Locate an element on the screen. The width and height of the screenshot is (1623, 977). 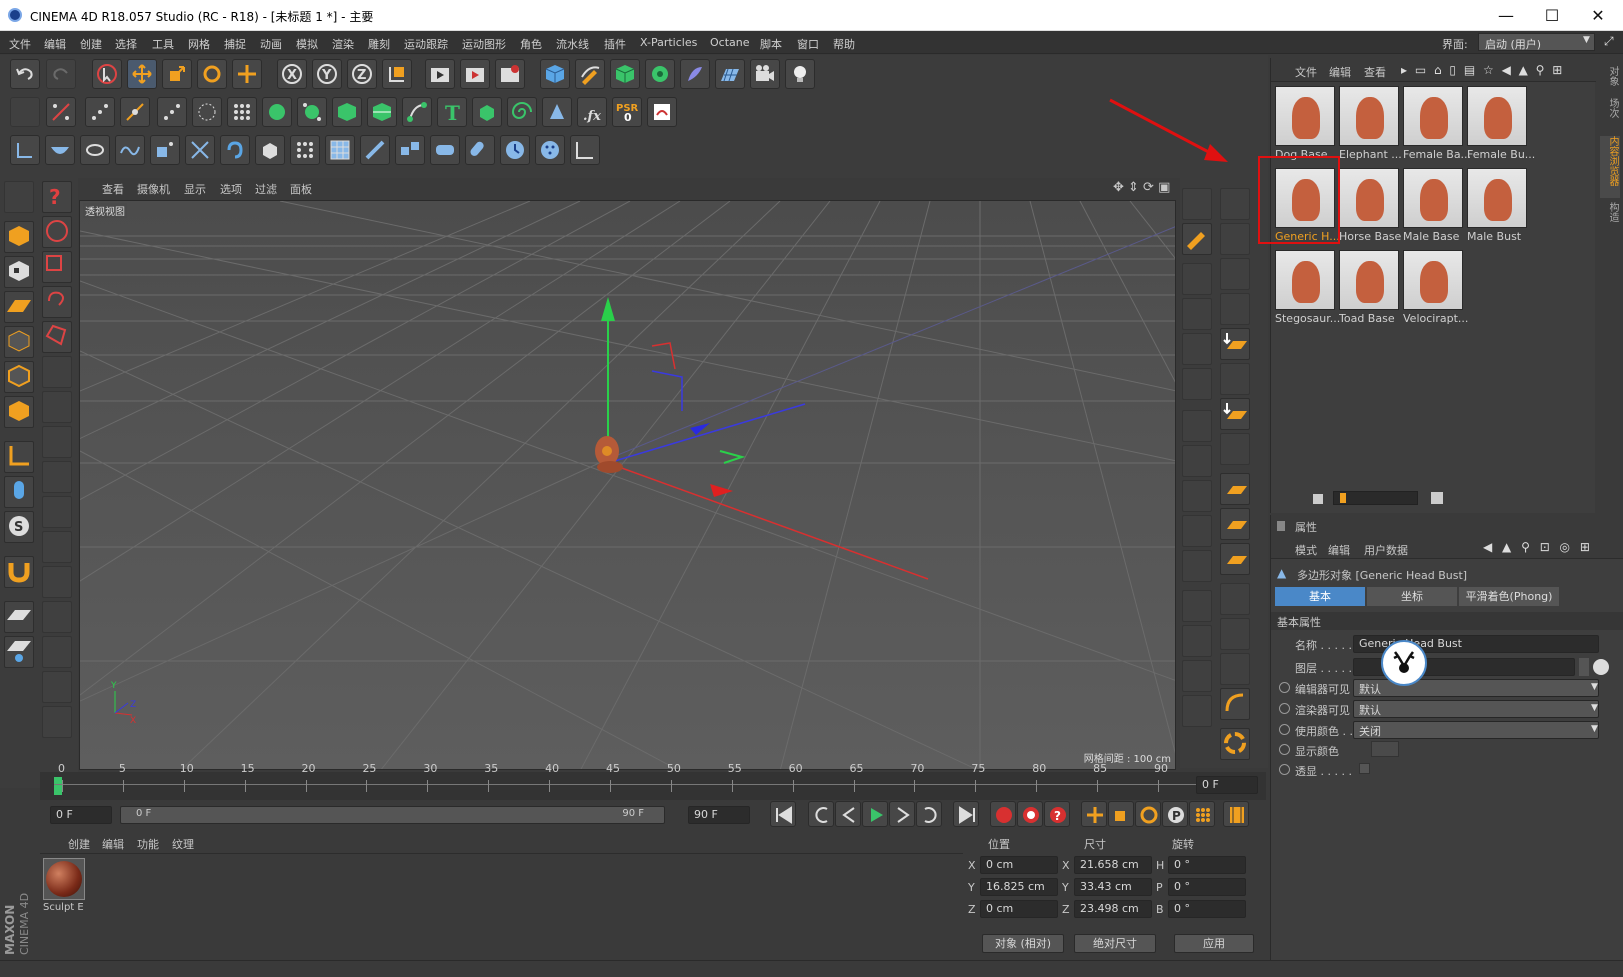
render-picture-viewer-icon is located at coordinates (475, 74).